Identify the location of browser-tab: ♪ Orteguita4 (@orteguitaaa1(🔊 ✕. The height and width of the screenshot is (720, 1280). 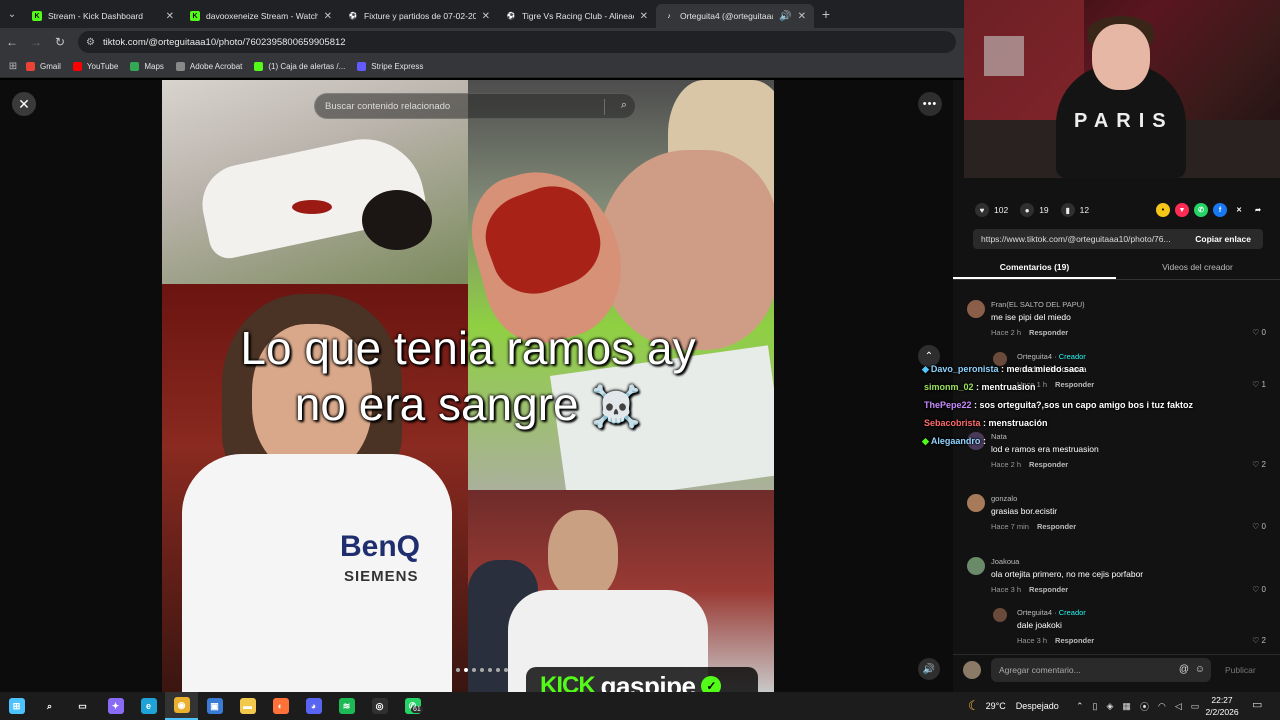
(735, 16).